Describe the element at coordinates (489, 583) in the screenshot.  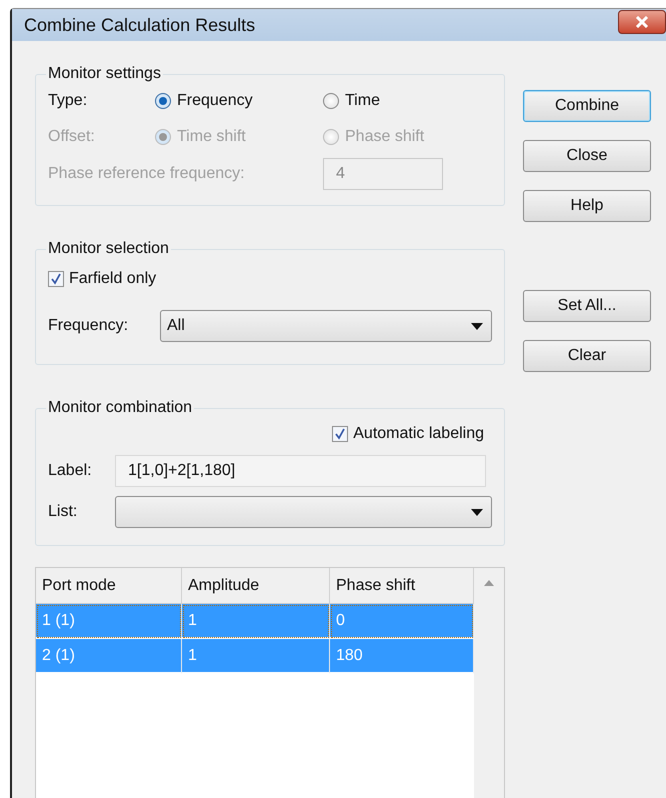
I see `scroll-up-icon` at that location.